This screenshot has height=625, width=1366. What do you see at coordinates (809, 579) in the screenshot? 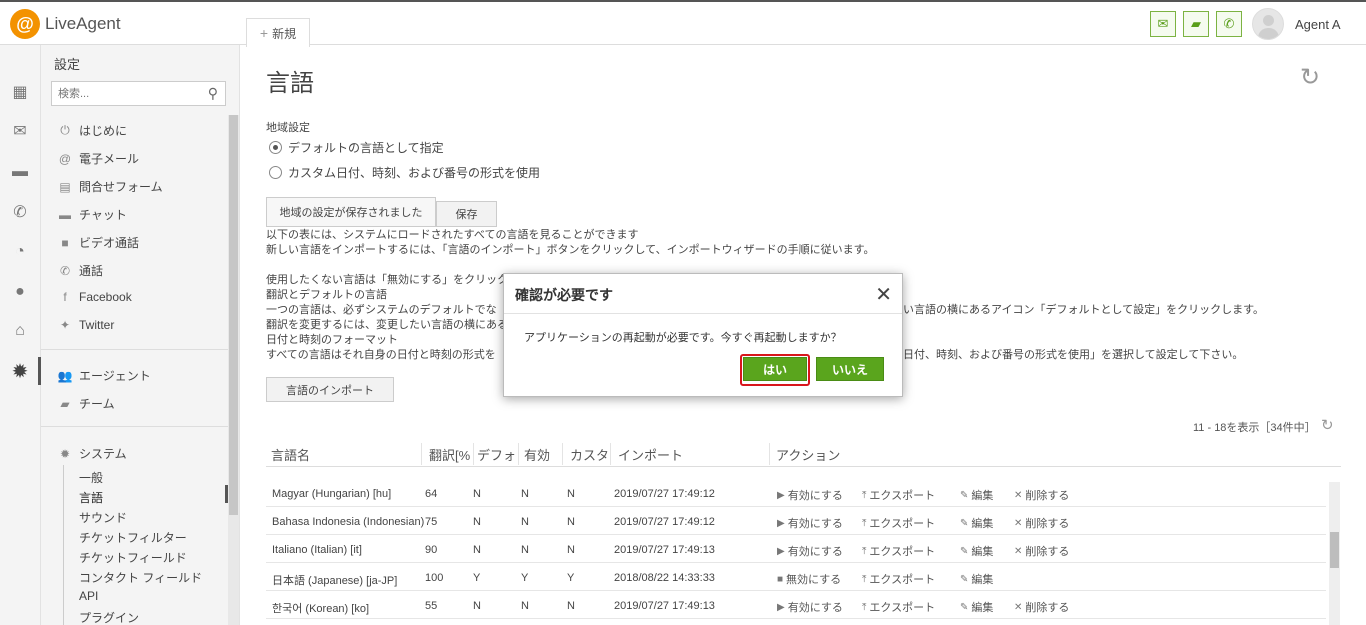
I see `disable-action: ■ 無効にする` at bounding box center [809, 579].